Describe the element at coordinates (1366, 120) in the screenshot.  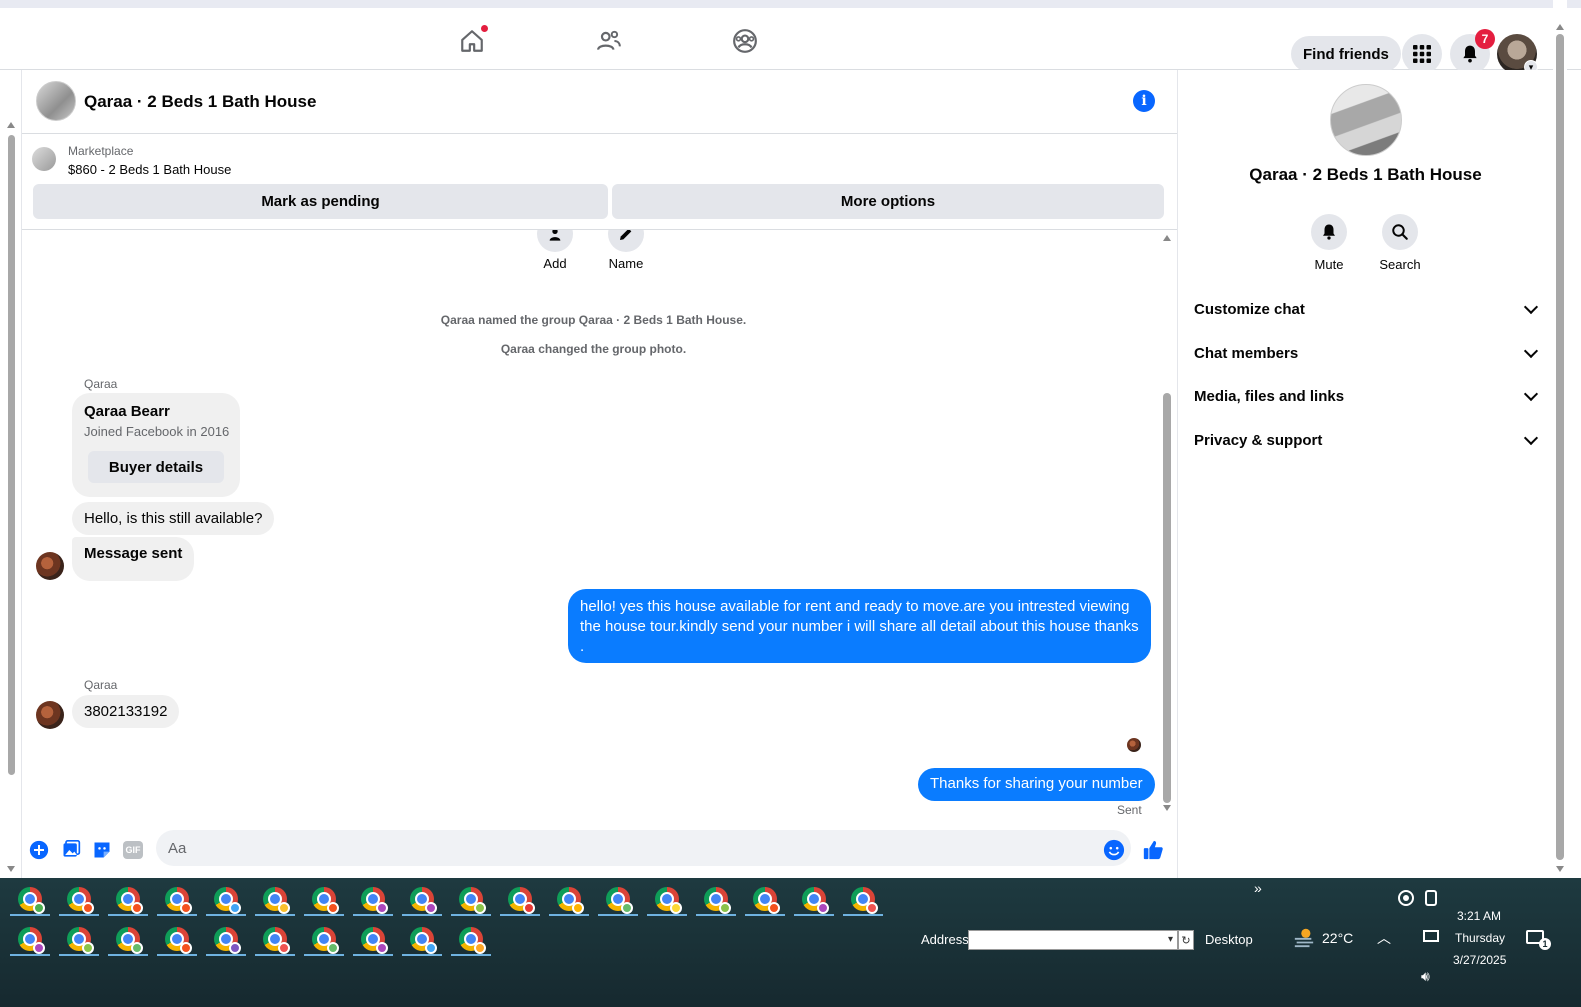
I see `group-photo` at that location.